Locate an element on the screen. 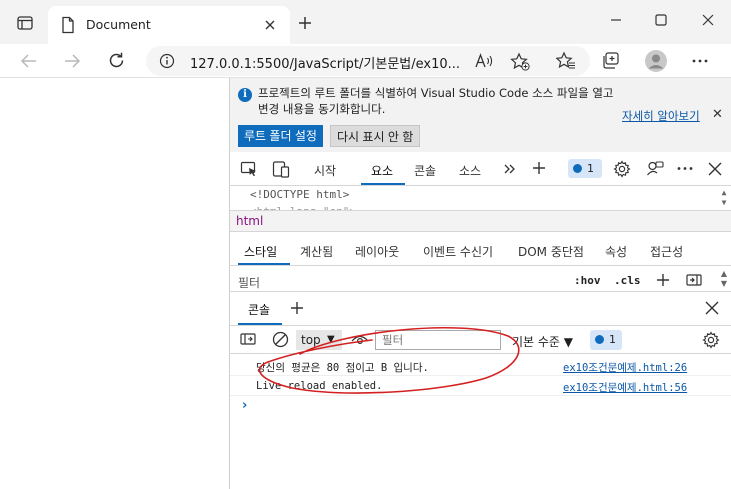 This screenshot has height=489, width=731. tab-welcome: 시작 is located at coordinates (325, 170).